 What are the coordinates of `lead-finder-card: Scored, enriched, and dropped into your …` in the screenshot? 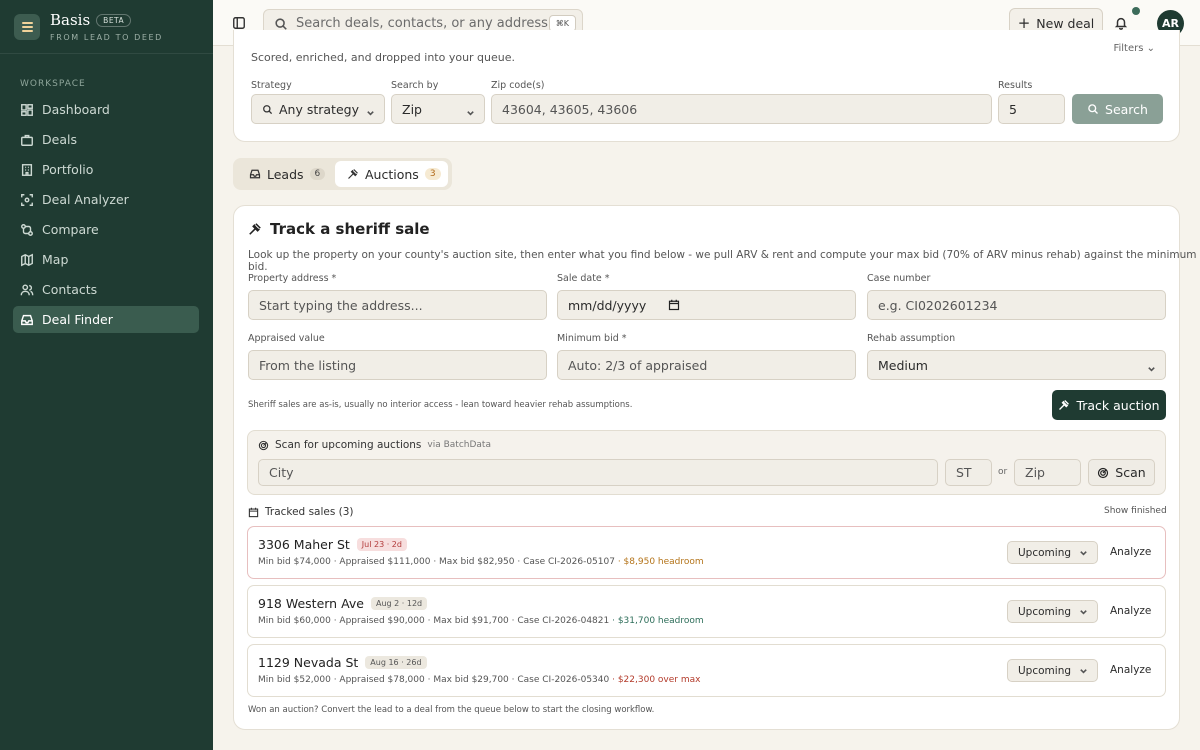 It's located at (706, 86).